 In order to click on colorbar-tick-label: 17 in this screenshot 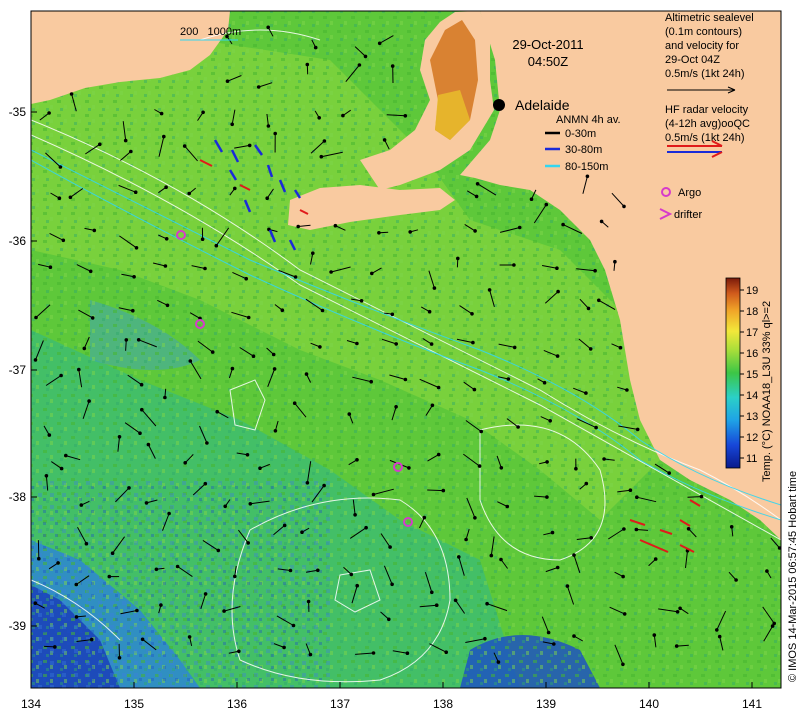, I will do `click(752, 333)`.